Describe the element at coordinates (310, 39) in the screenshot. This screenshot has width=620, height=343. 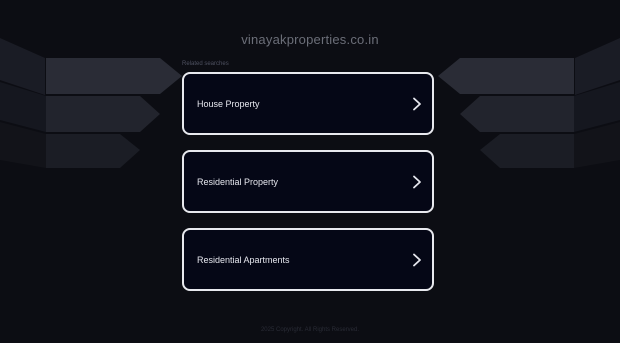
I see `domain-title: vinayakproperties.co.in` at that location.